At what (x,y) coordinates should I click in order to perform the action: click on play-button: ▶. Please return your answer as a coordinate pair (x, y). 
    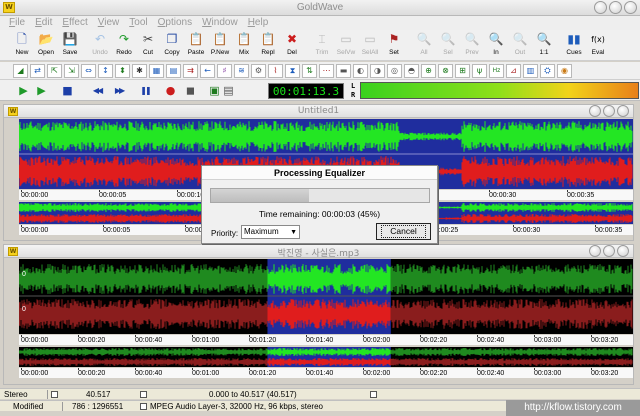
    Looking at the image, I should click on (23, 90).